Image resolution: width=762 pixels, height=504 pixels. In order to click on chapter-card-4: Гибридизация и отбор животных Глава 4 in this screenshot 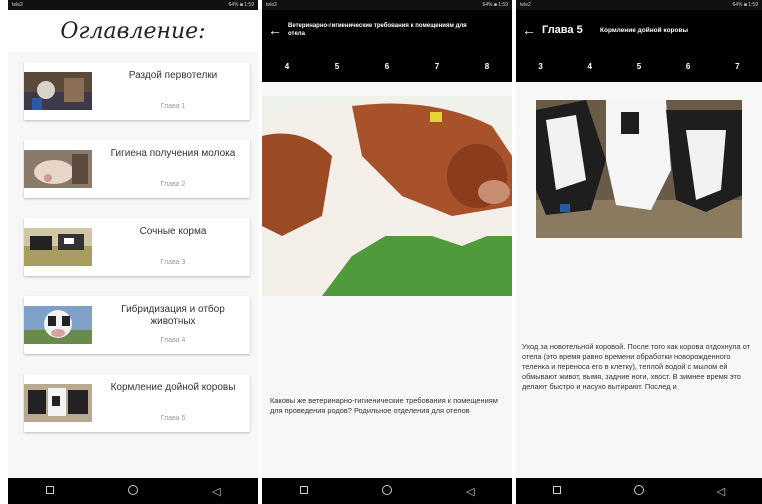, I will do `click(137, 325)`.